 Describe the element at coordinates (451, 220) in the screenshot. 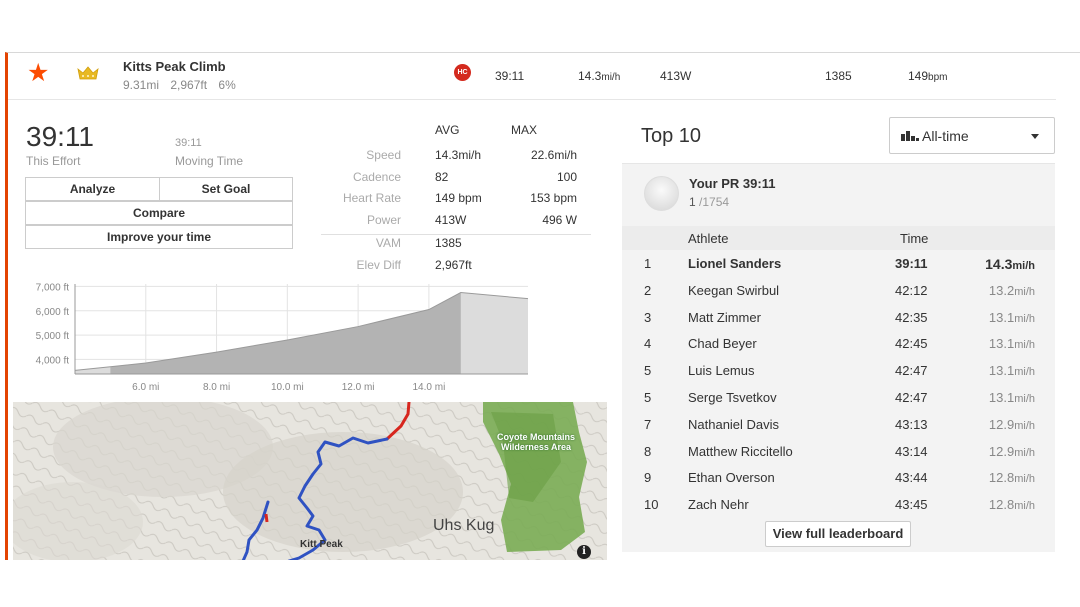

I see `stat-avg: 413W` at that location.